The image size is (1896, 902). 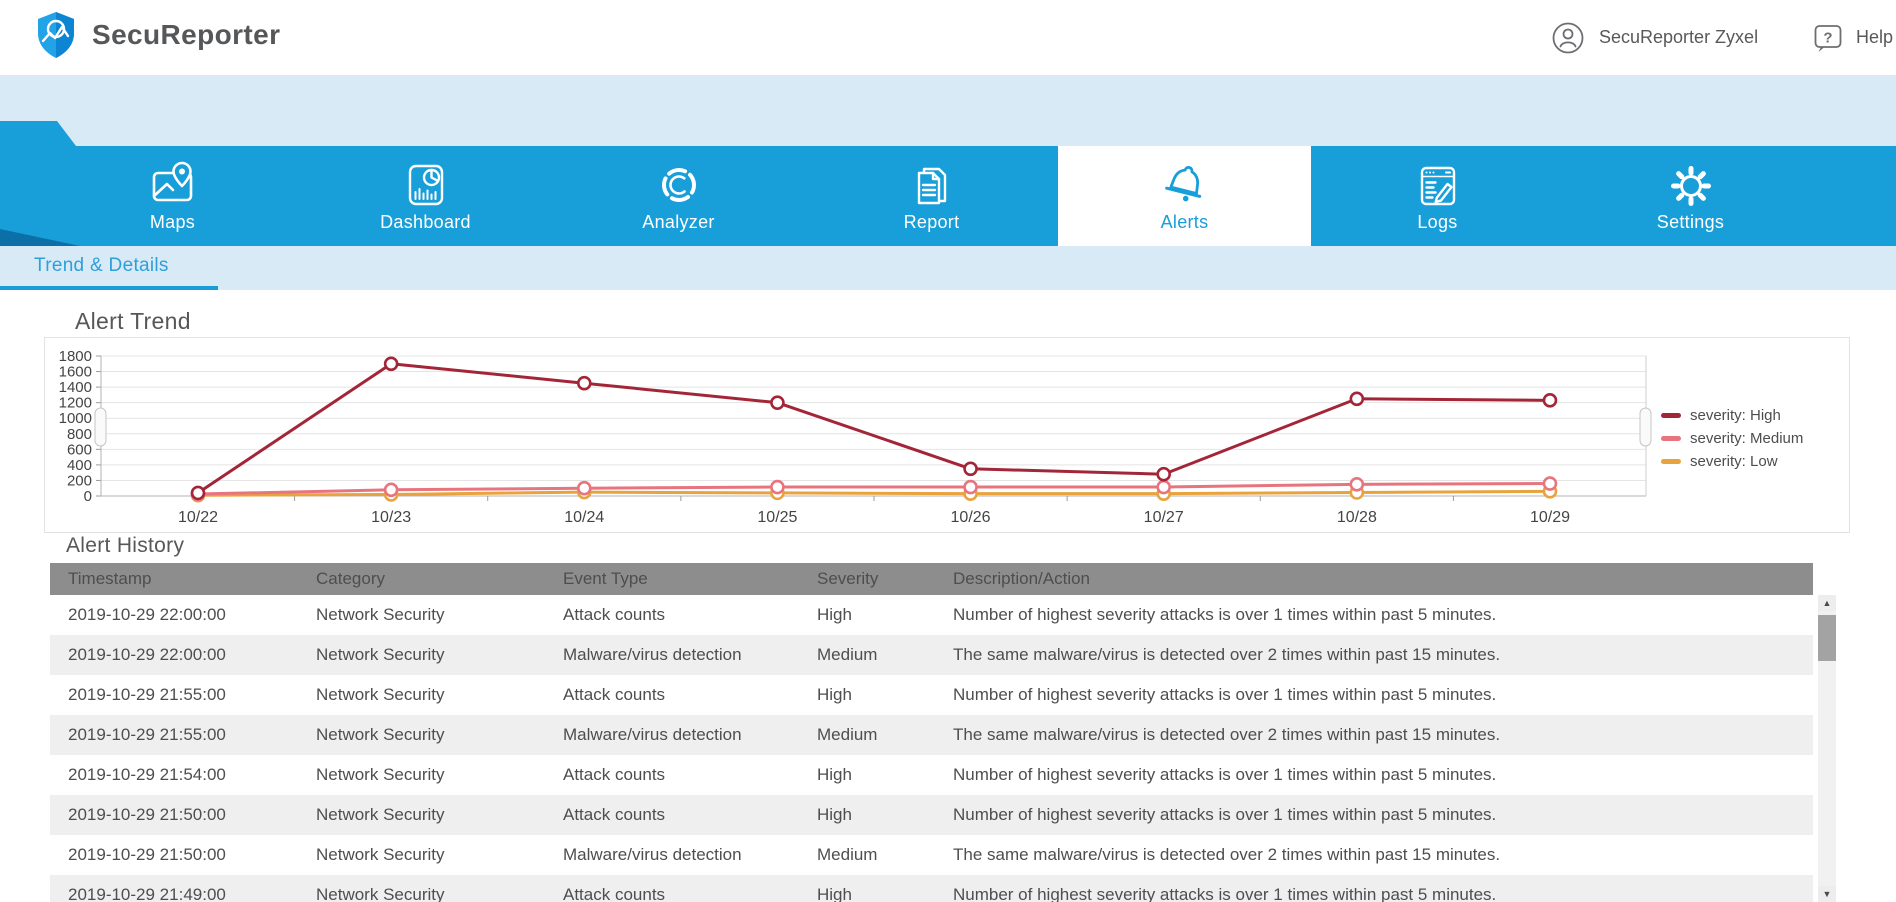 What do you see at coordinates (75, 418) in the screenshot?
I see `y-tick-label: 1000` at bounding box center [75, 418].